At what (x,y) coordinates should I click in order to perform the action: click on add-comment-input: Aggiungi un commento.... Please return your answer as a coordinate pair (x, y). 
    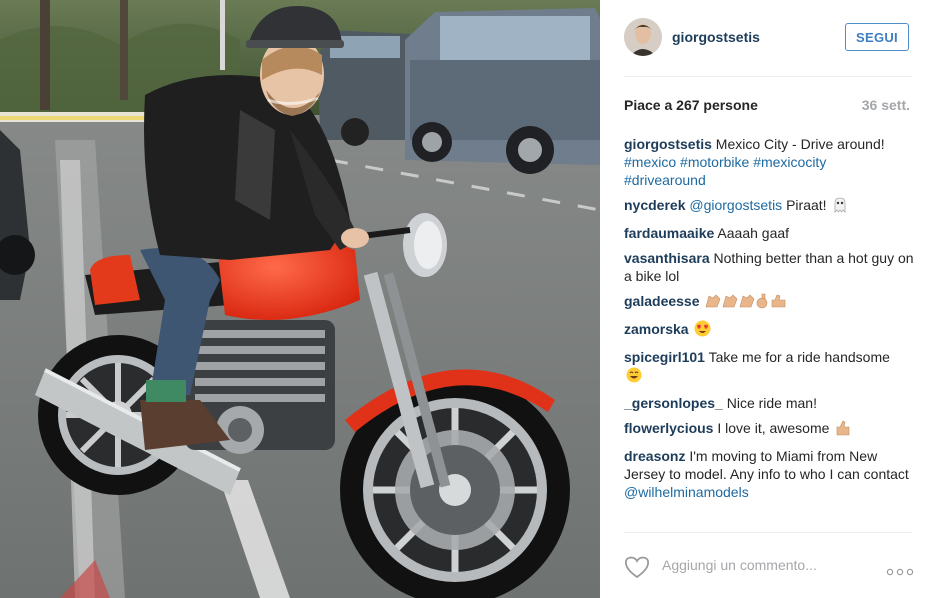
    Looking at the image, I should click on (767, 565).